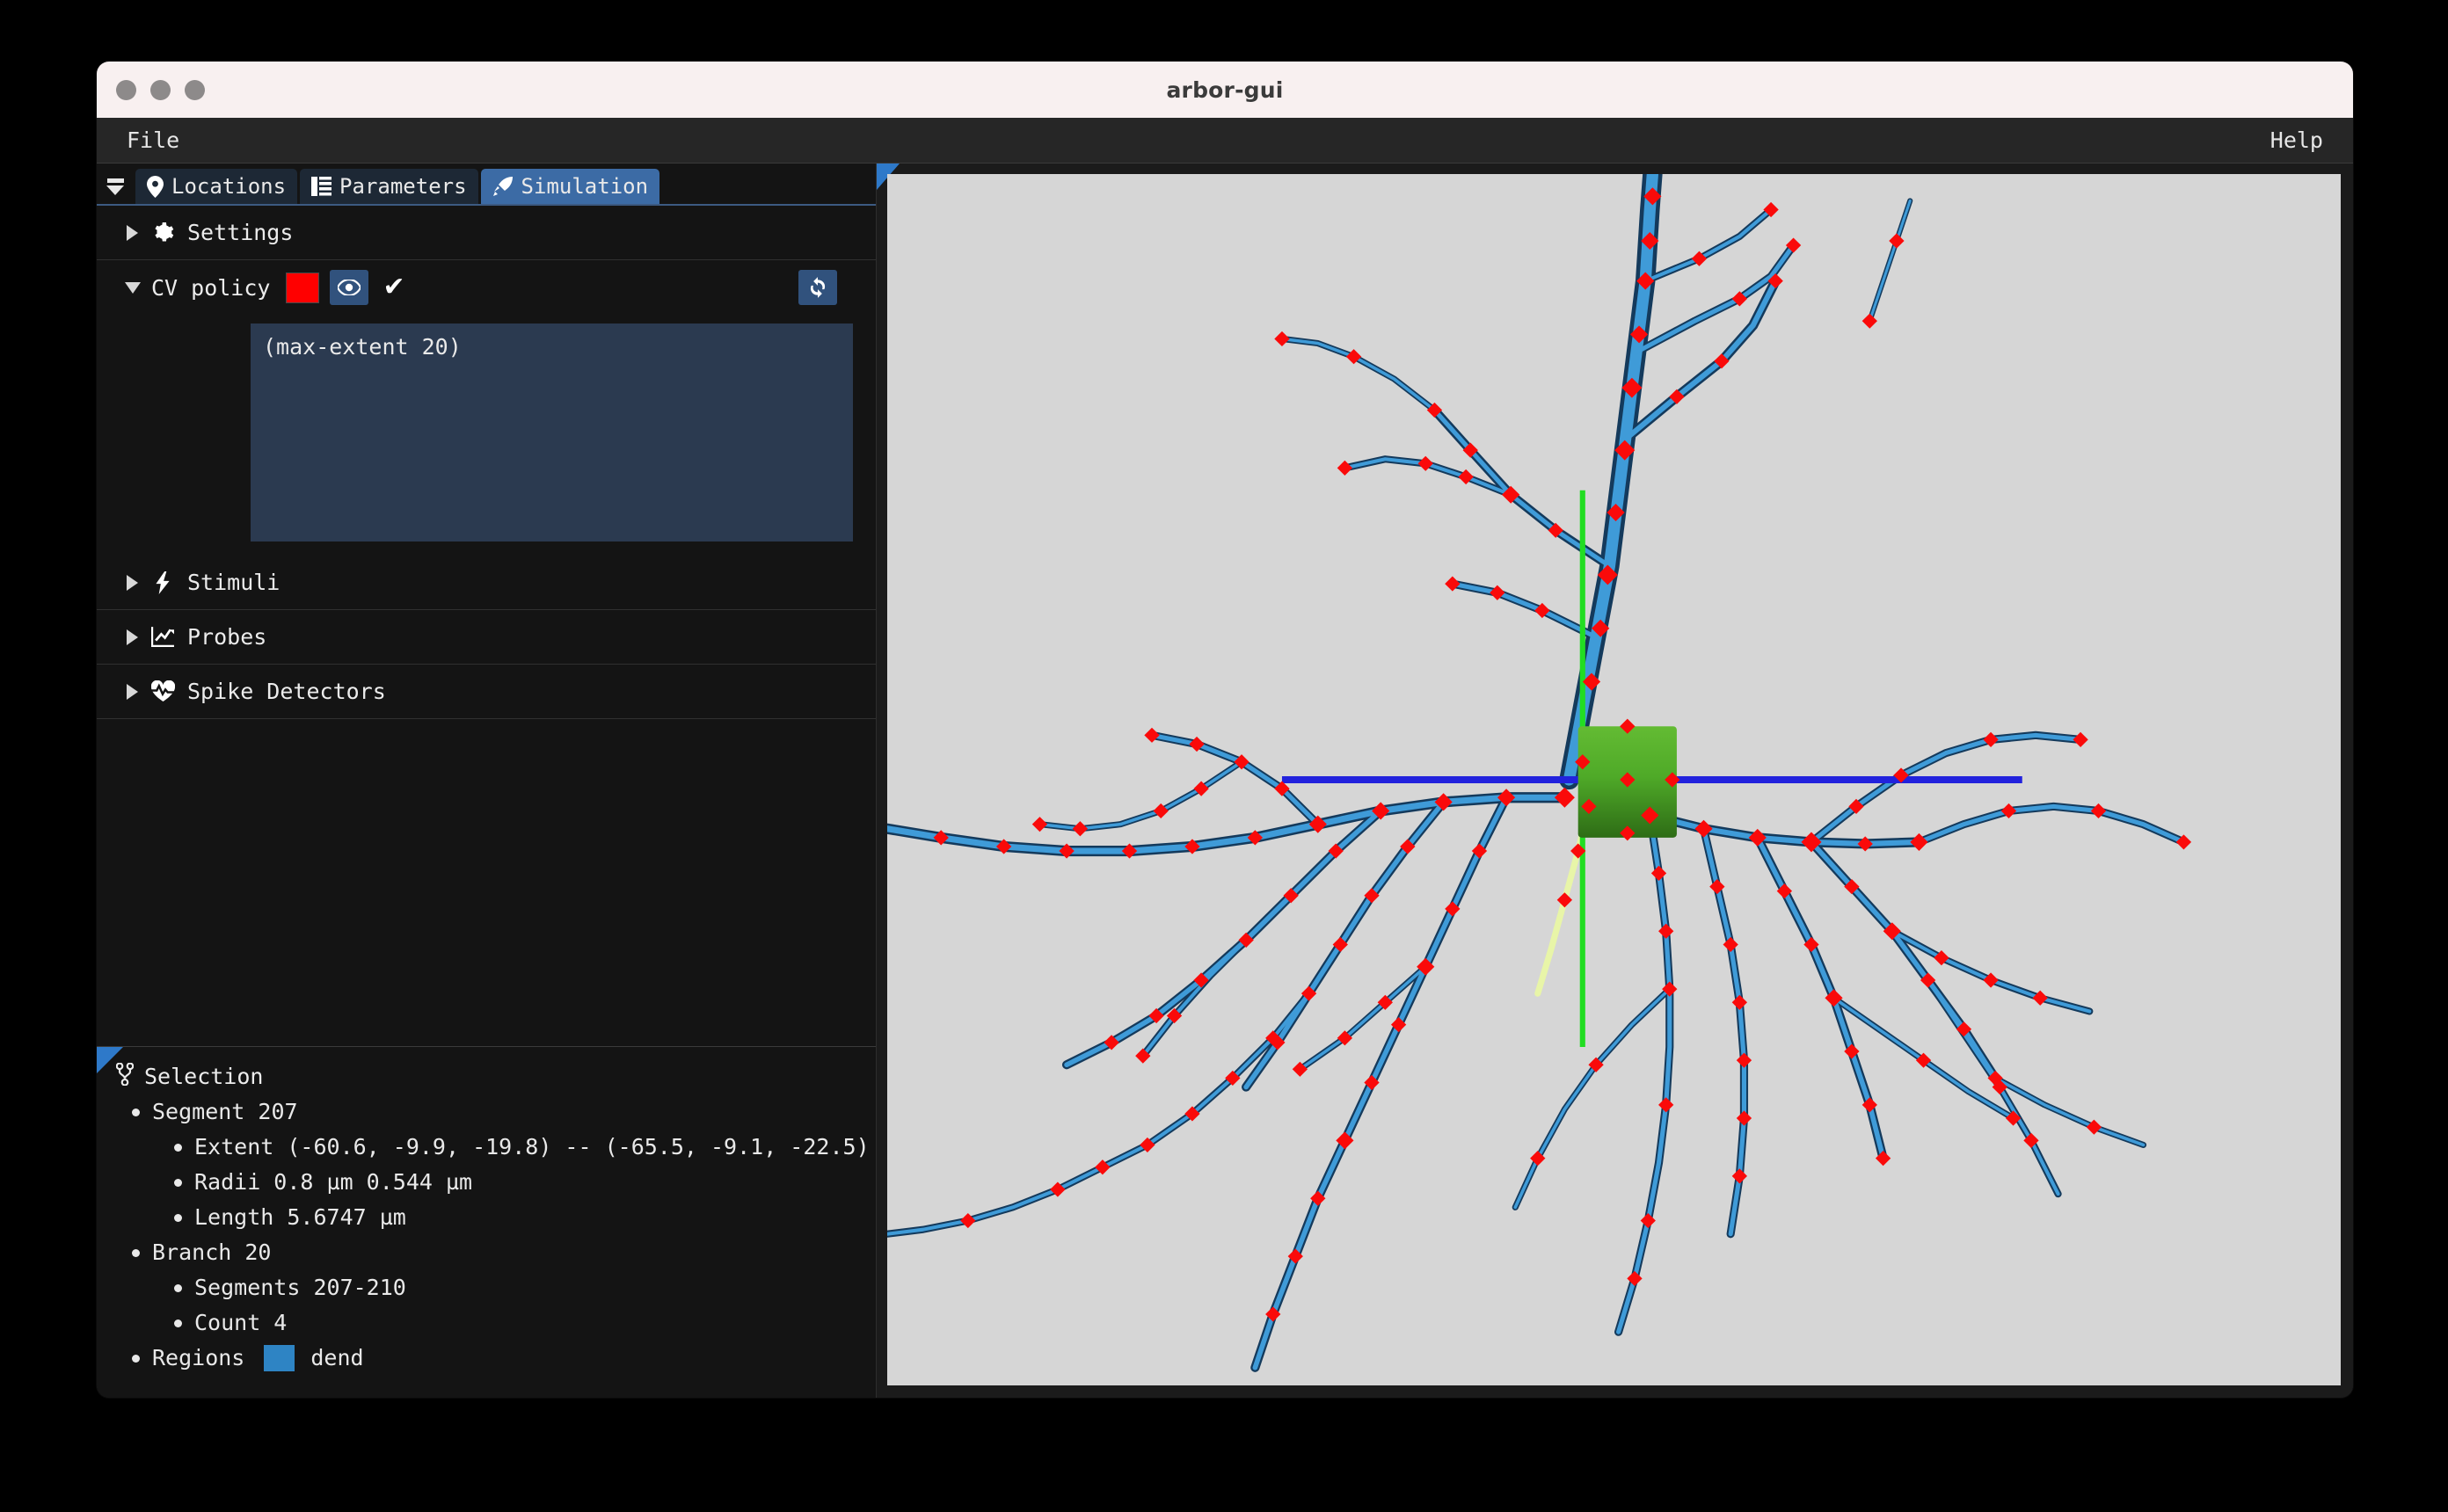 The image size is (2448, 1512). I want to click on region-color-swatch, so click(279, 1358).